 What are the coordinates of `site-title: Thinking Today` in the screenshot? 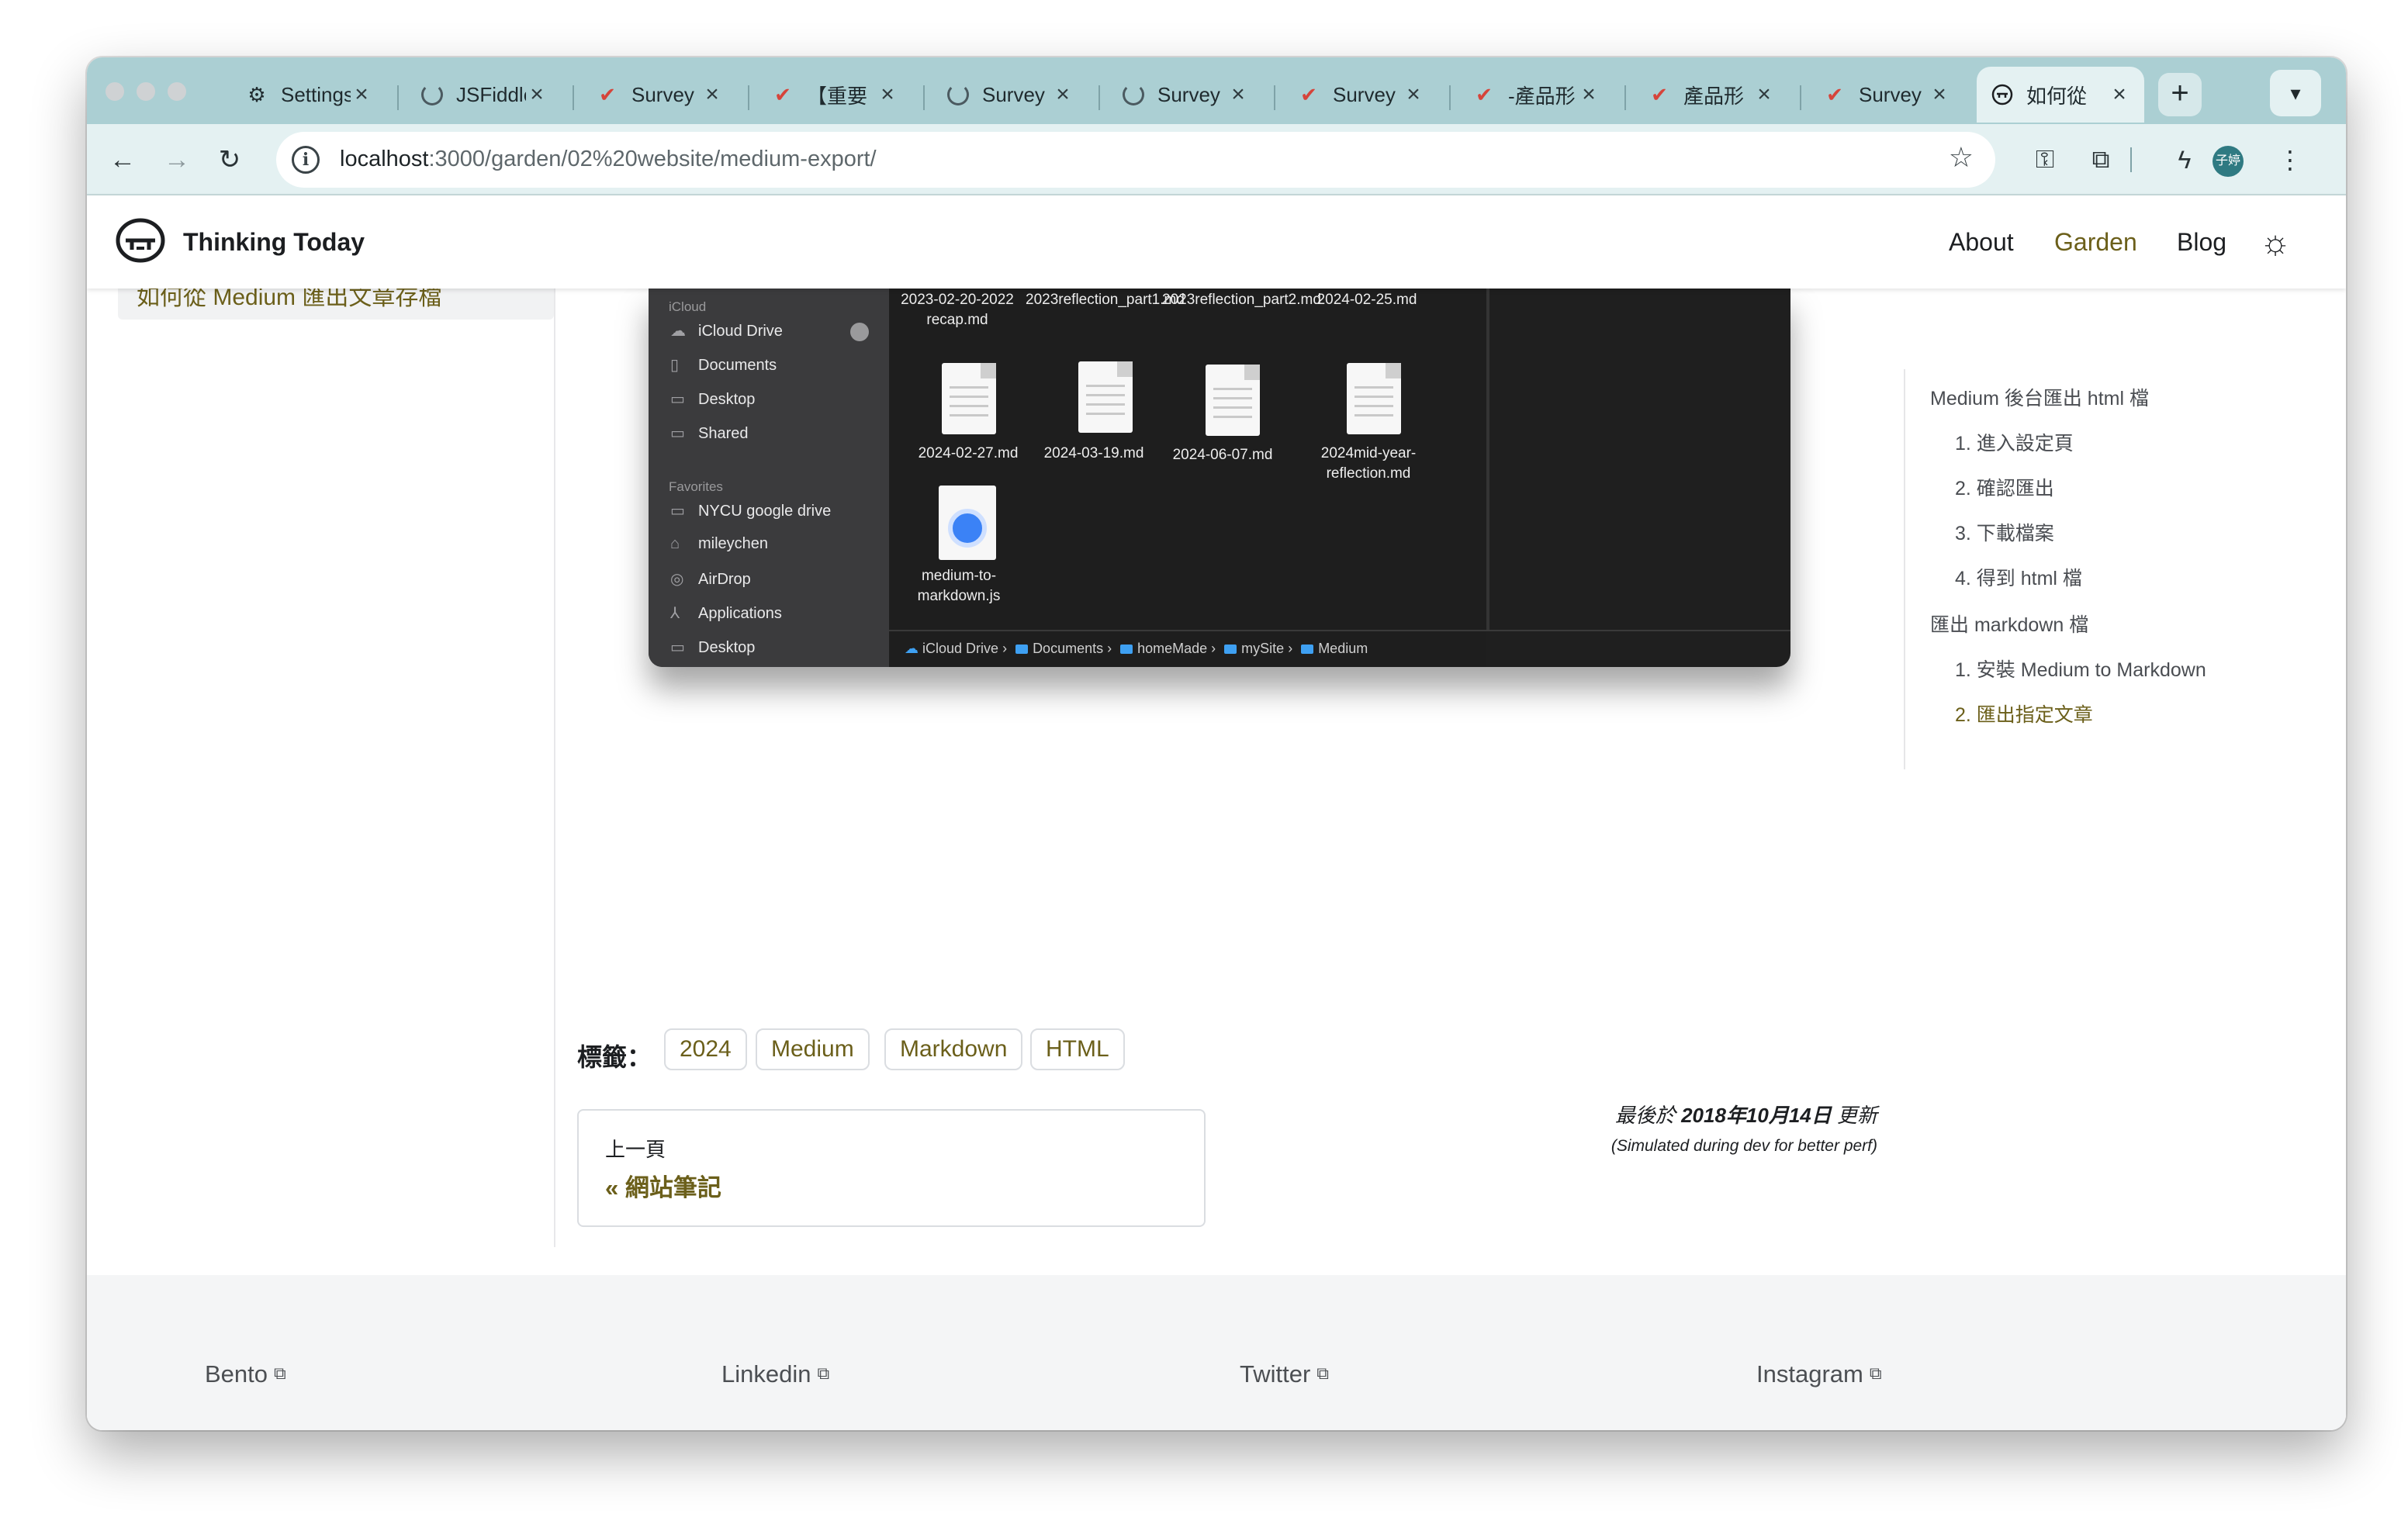 It's located at (274, 242).